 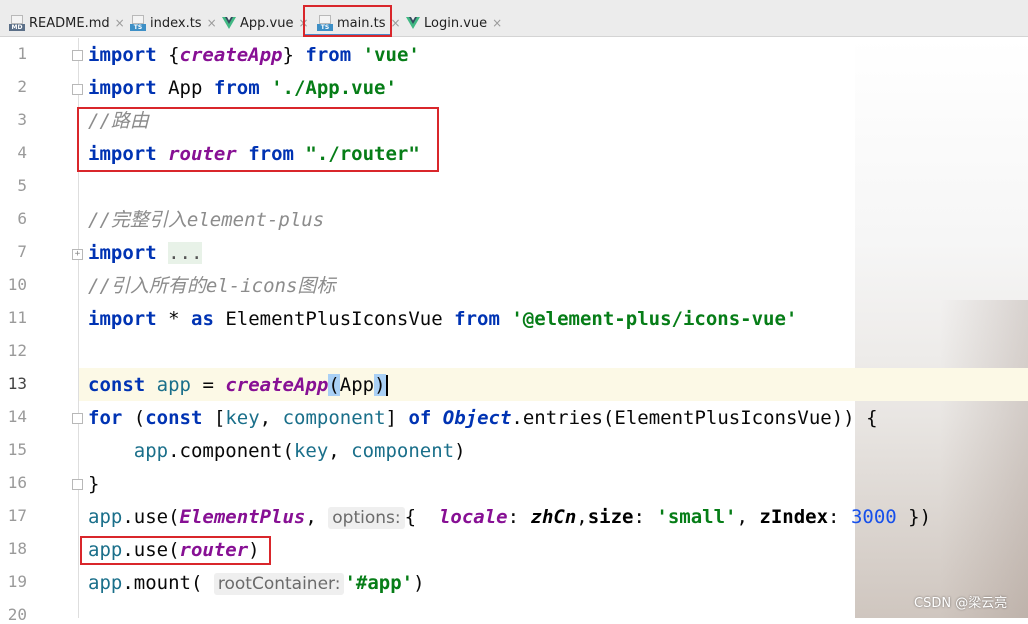 I want to click on code-line-10: //引入所有的el-icons图标, so click(x=211, y=286).